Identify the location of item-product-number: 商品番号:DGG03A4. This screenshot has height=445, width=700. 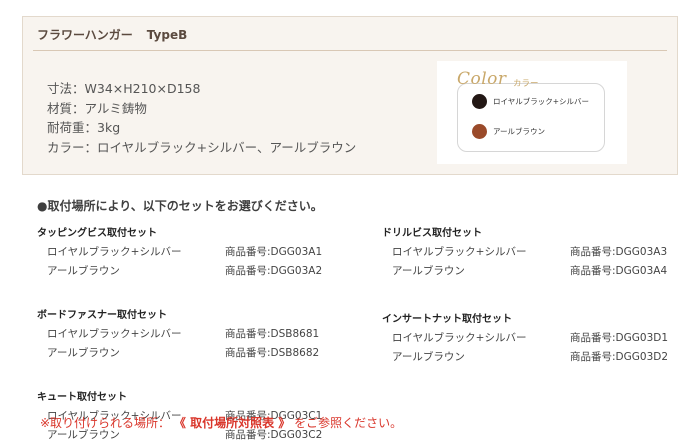
(618, 271).